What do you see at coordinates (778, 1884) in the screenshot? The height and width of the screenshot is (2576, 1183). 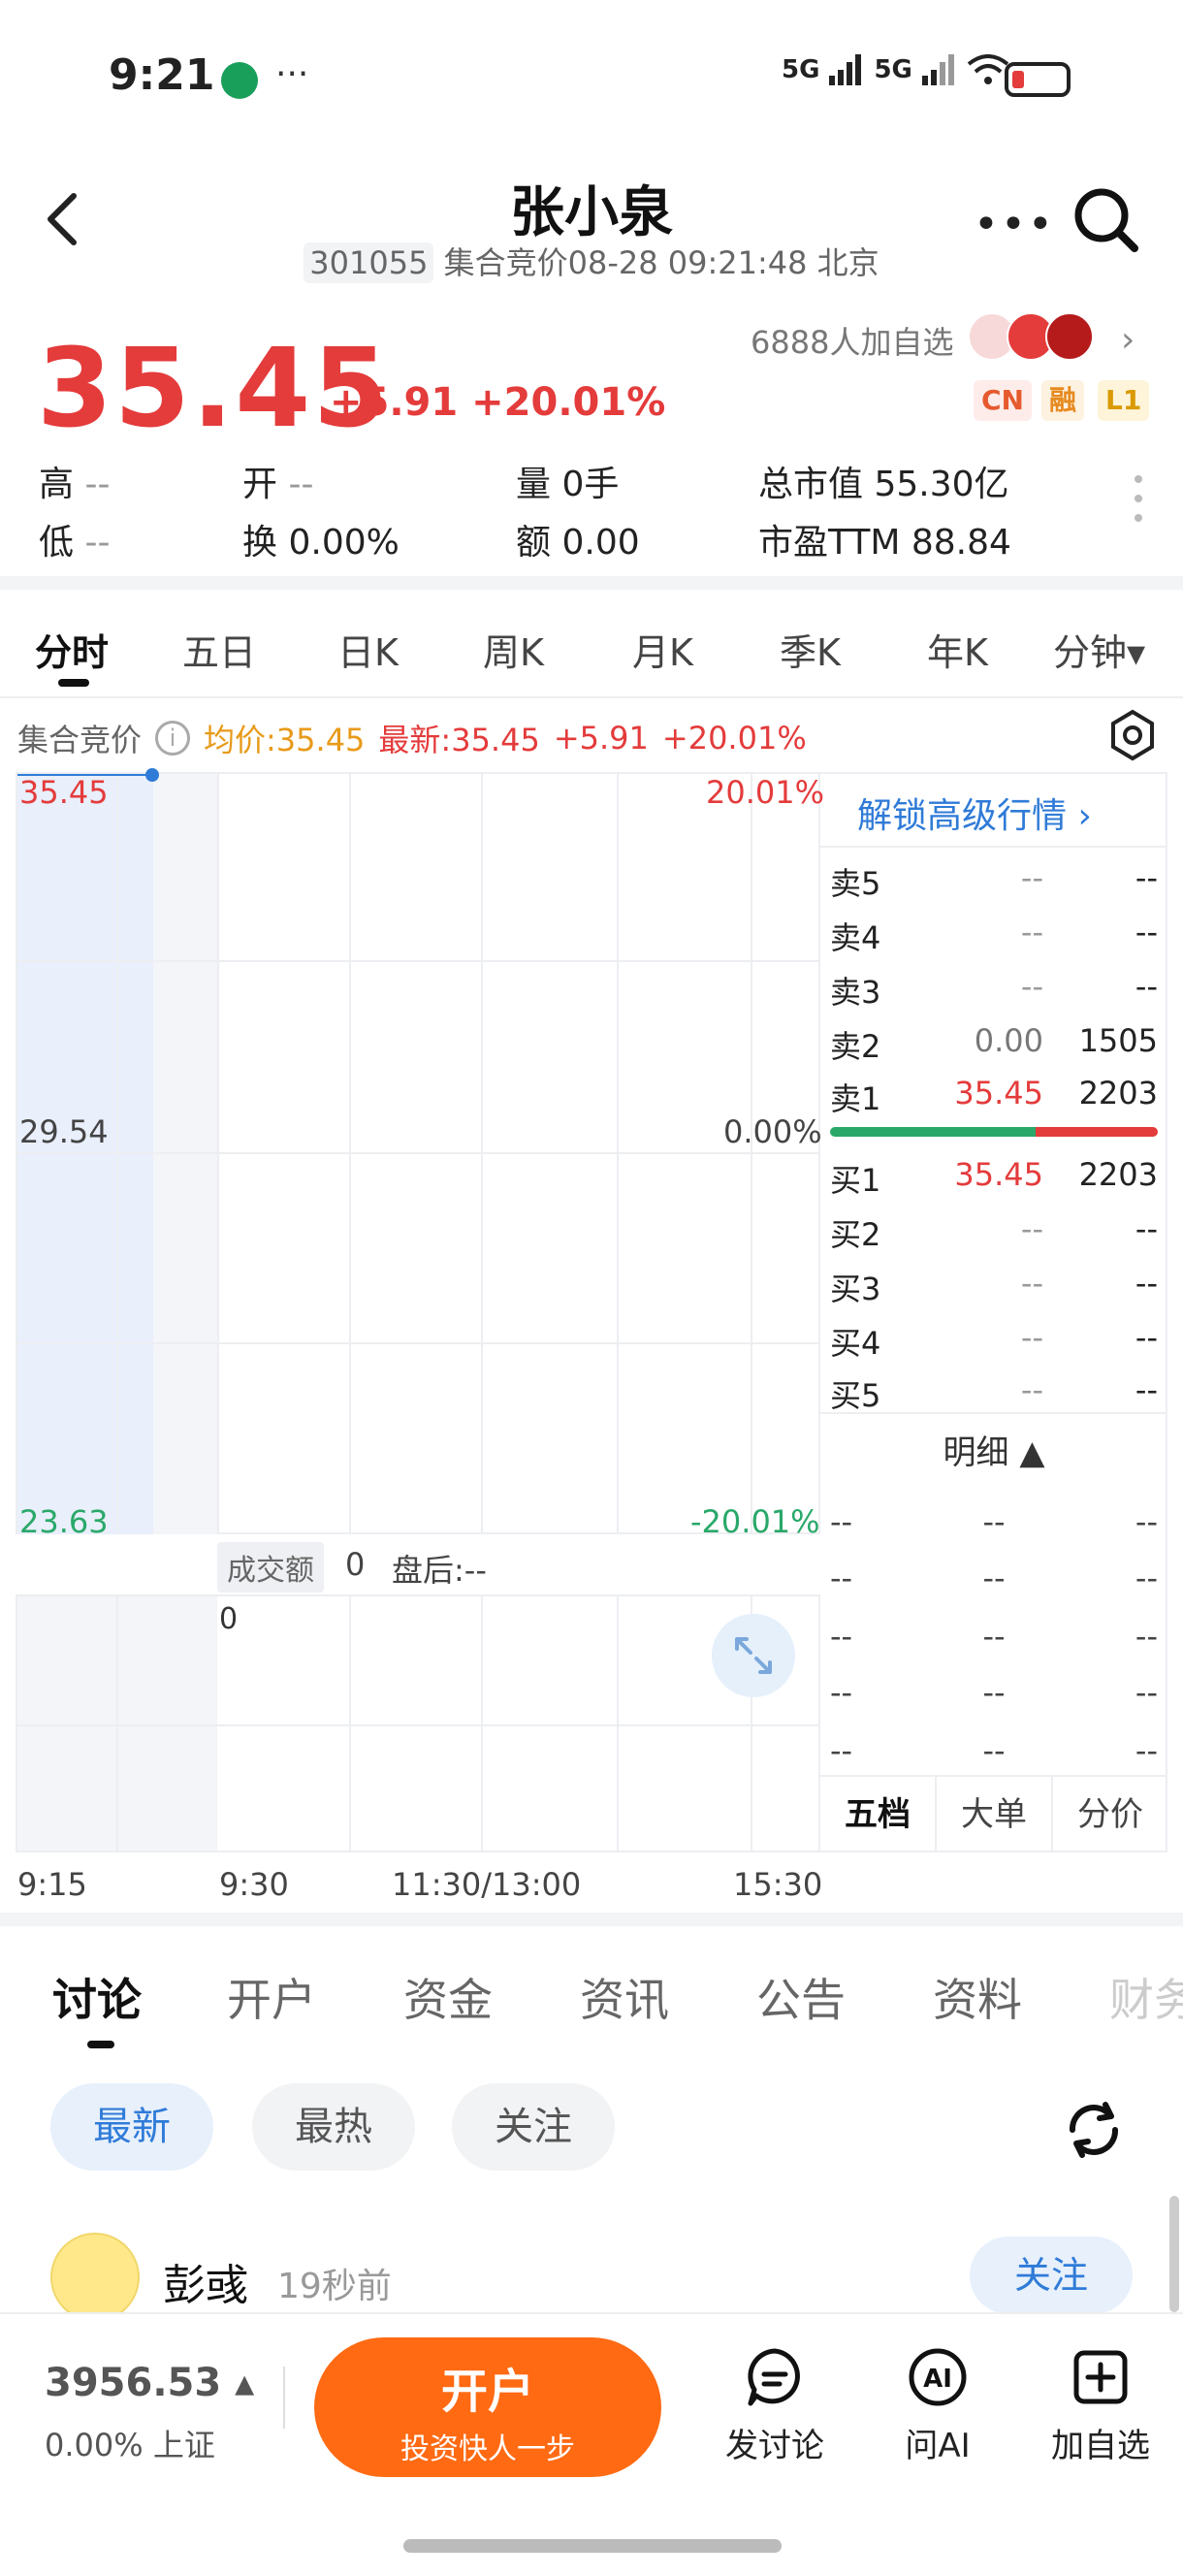 I see `time-label: 15:30` at bounding box center [778, 1884].